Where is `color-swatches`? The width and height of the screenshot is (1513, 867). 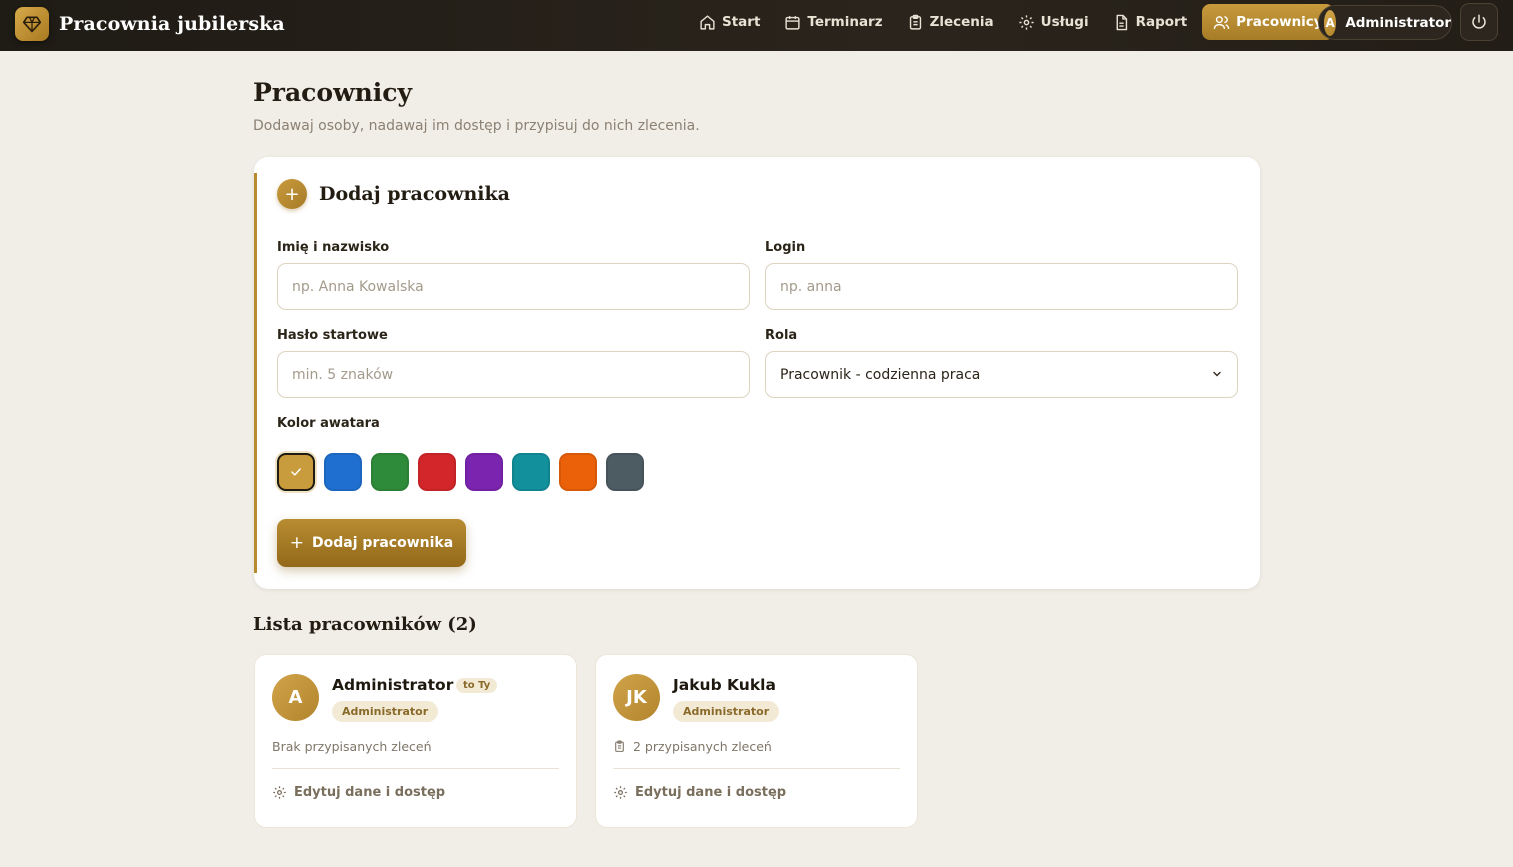
color-swatches is located at coordinates (465, 472).